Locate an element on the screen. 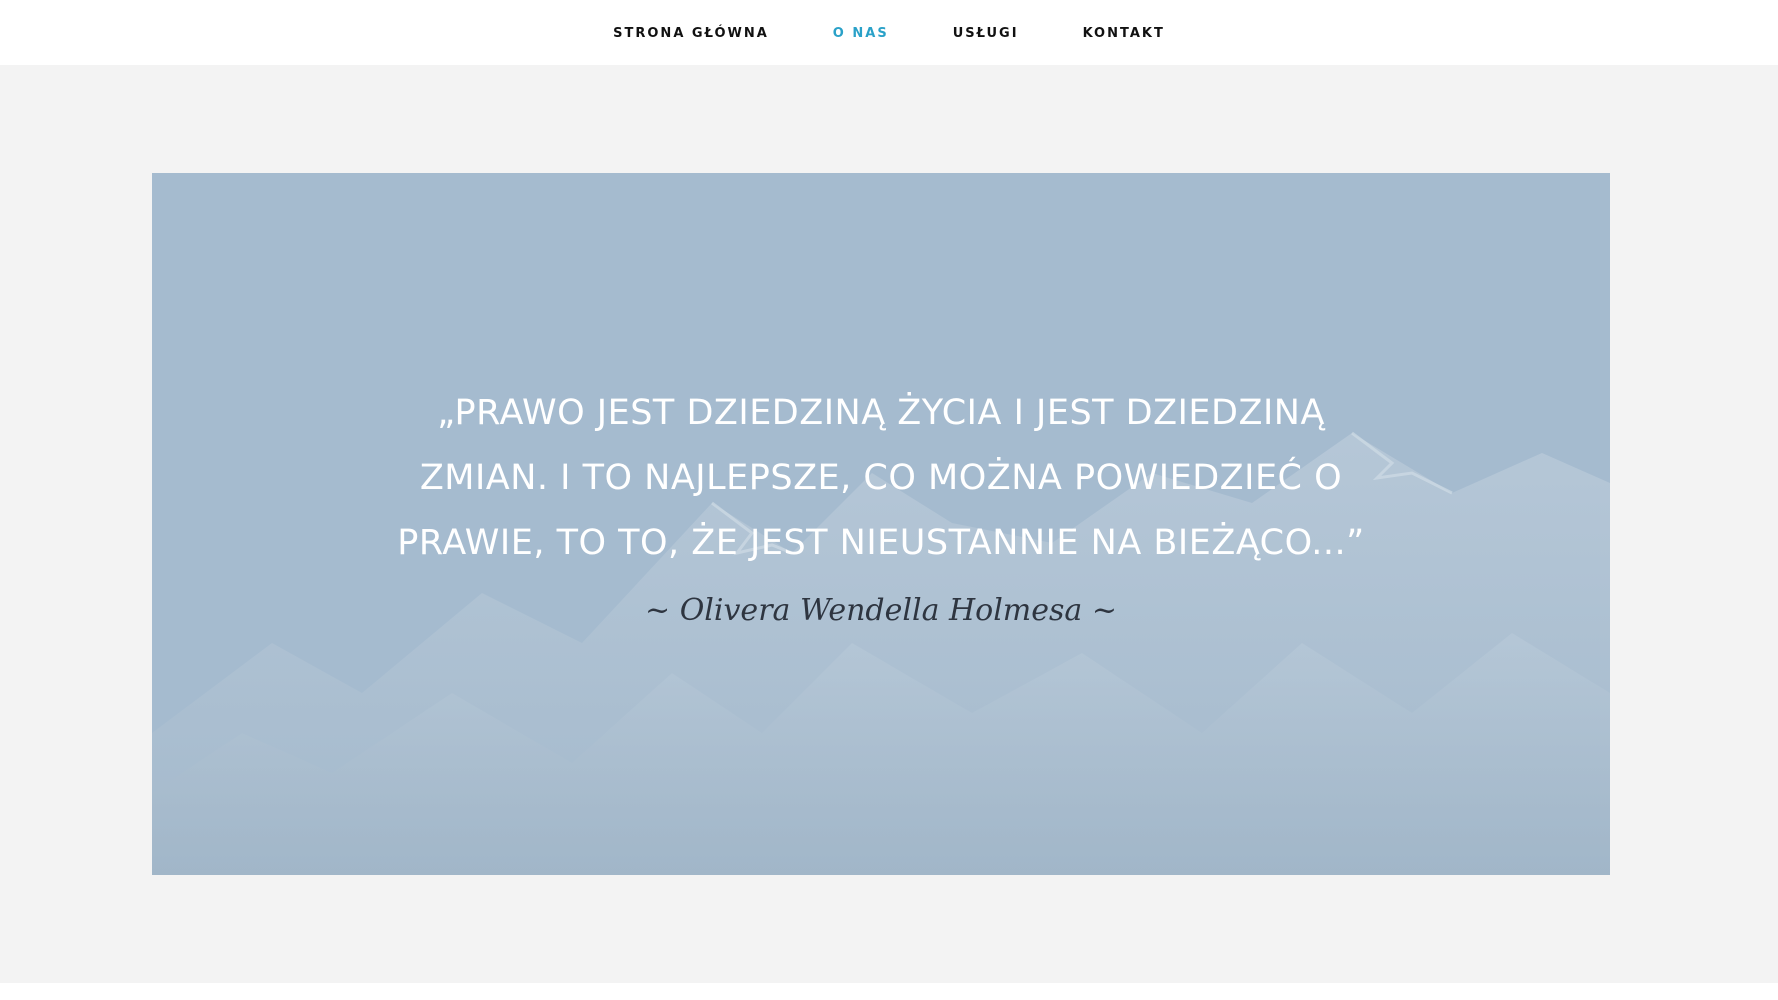  nav-link-services: USŁUGI is located at coordinates (986, 33).